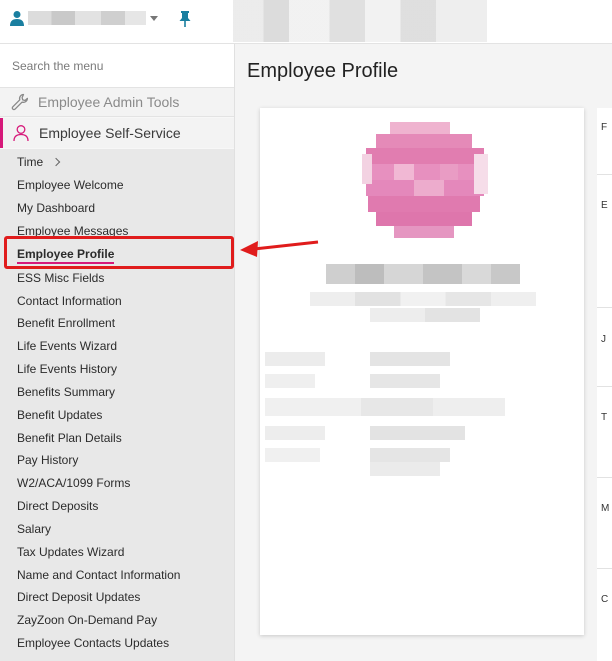 The image size is (612, 661). I want to click on highlight-box, so click(119, 252).